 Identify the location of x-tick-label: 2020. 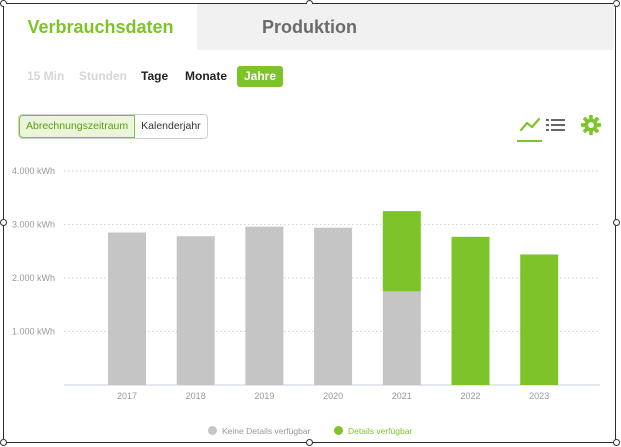
(333, 396).